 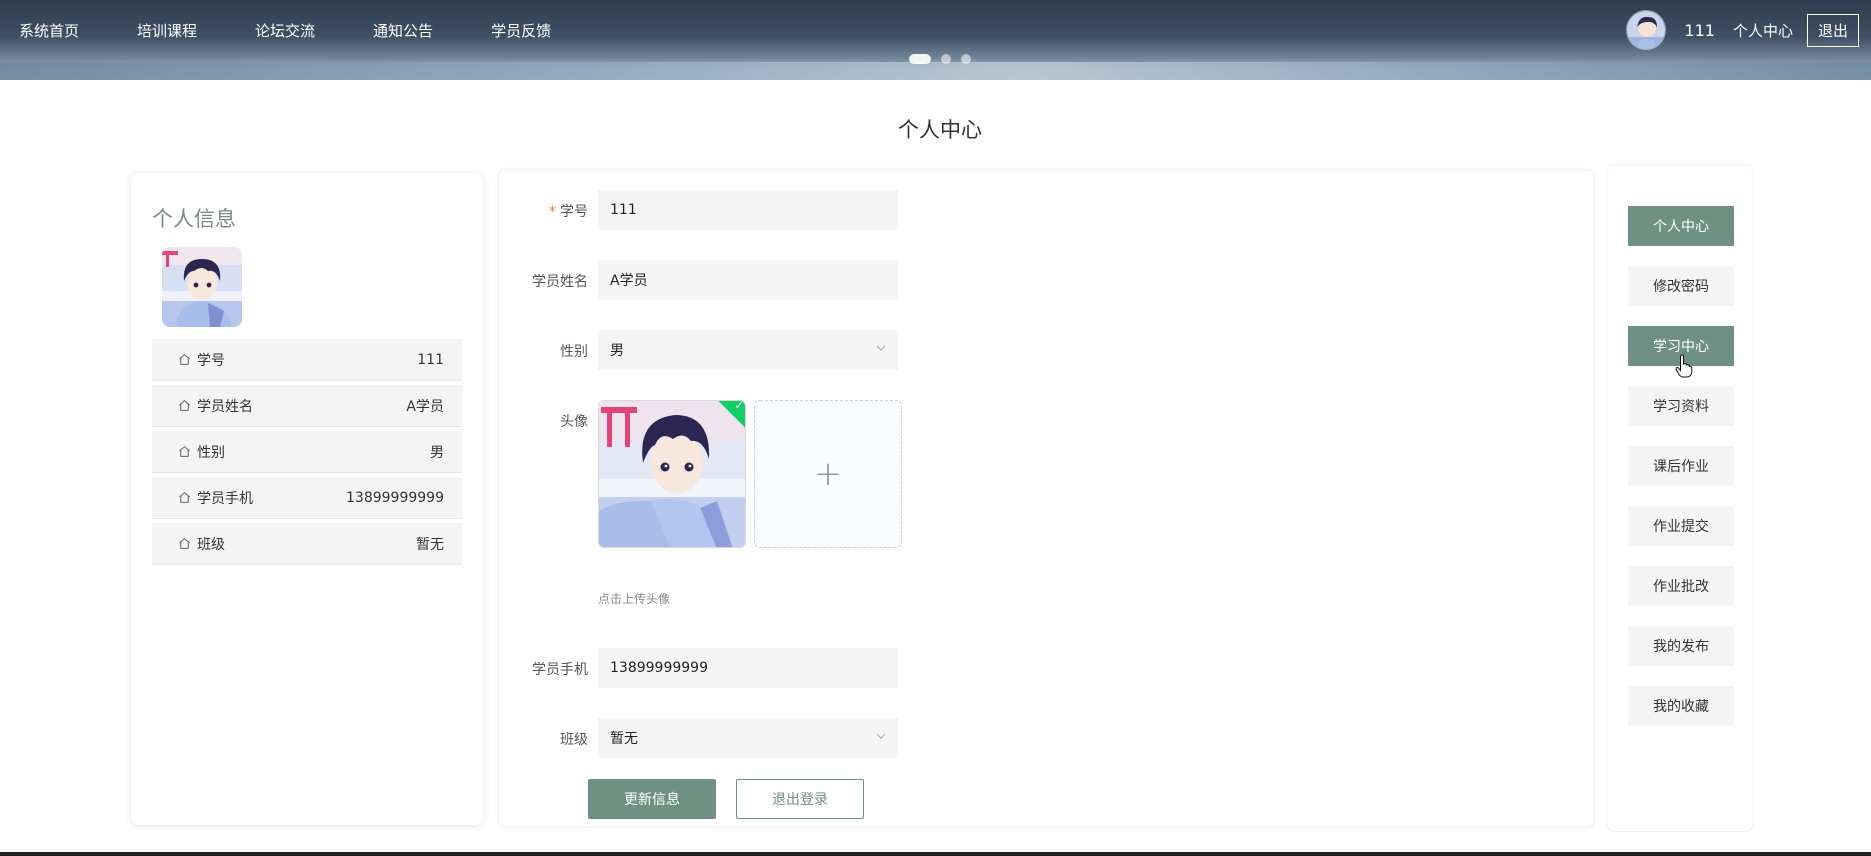 I want to click on menu-homework-submit: 作业提交, so click(x=1681, y=526).